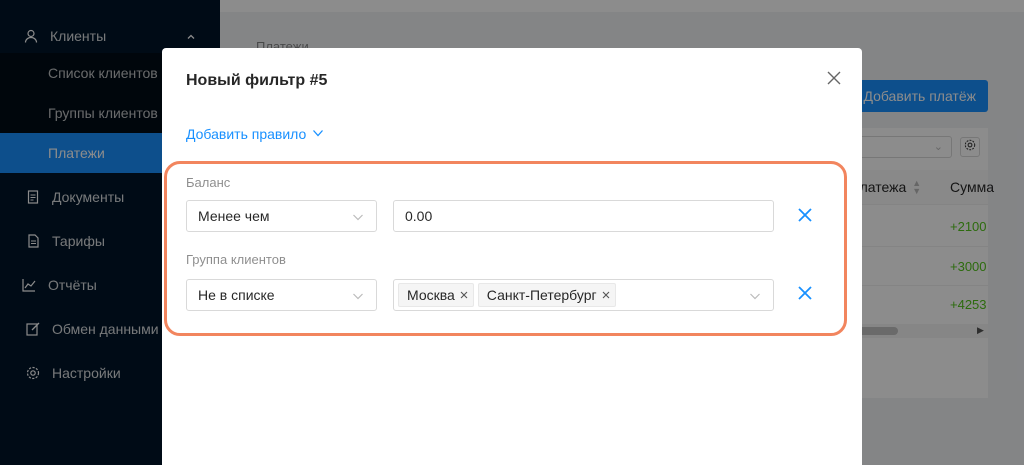 Image resolution: width=1024 pixels, height=465 pixels. Describe the element at coordinates (246, 134) in the screenshot. I see `add-rule-label: Добавить правило` at that location.